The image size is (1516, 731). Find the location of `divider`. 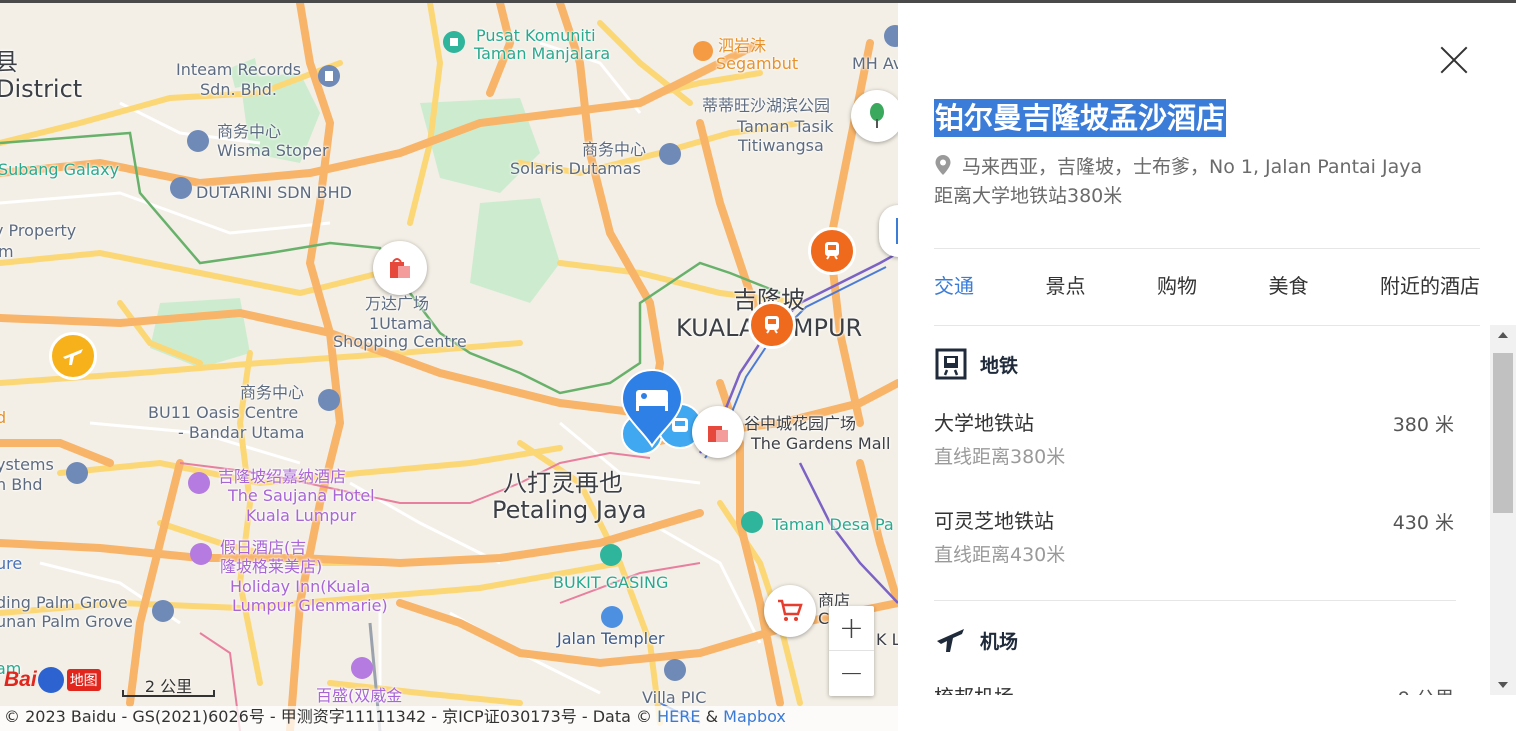

divider is located at coordinates (1207, 248).